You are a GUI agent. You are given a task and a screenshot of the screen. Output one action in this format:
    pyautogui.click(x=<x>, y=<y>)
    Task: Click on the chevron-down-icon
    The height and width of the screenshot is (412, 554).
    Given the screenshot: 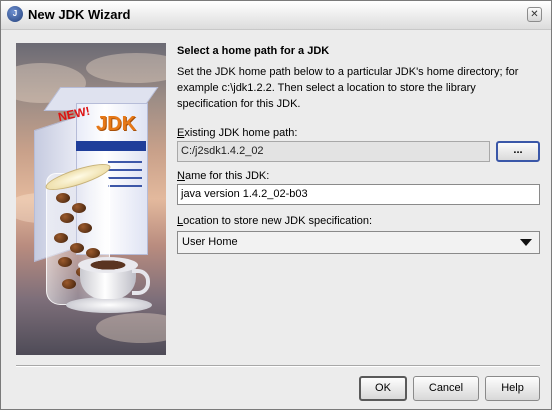 What is the action you would take?
    pyautogui.click(x=526, y=242)
    